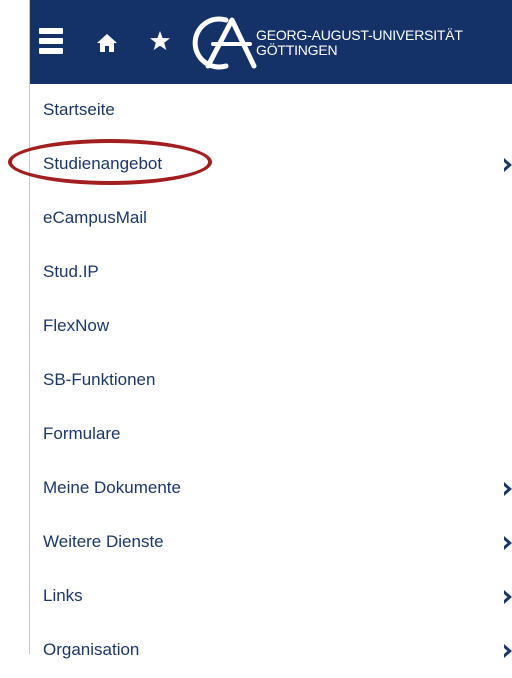 This screenshot has height=678, width=512. I want to click on menu-item-label: SB-Funktionen, so click(99, 379).